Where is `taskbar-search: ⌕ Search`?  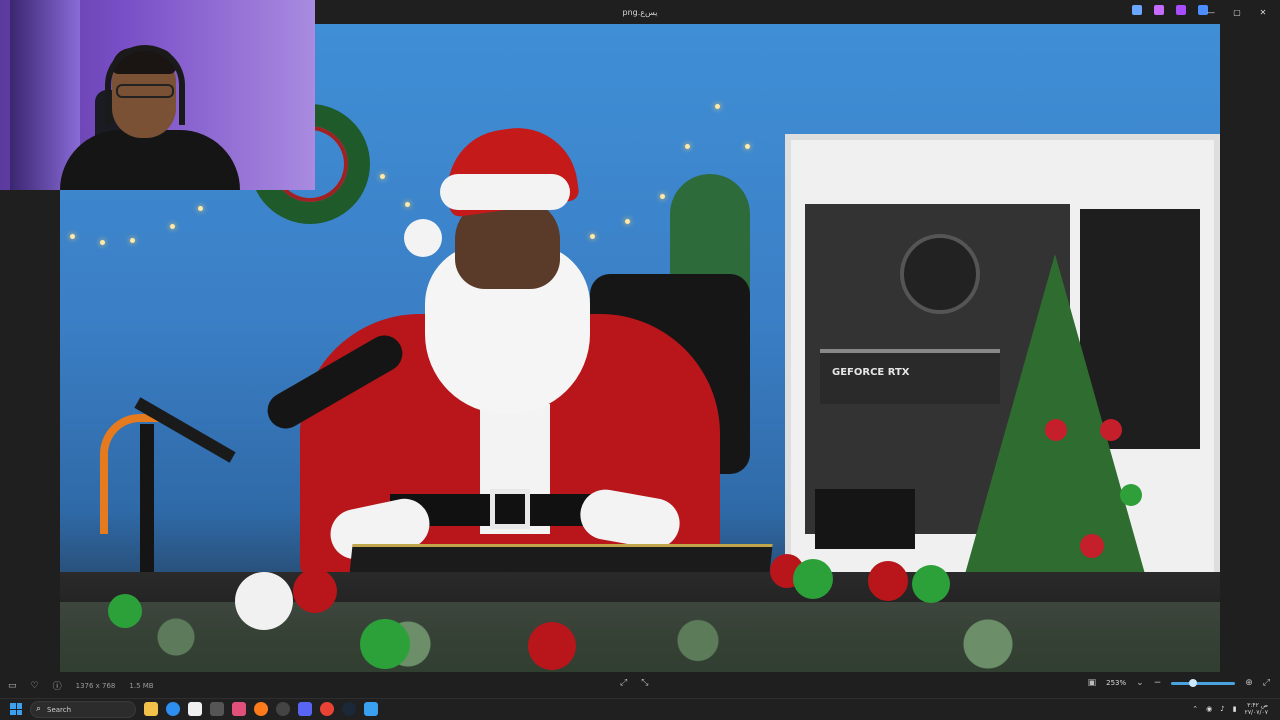
taskbar-search: ⌕ Search is located at coordinates (83, 709).